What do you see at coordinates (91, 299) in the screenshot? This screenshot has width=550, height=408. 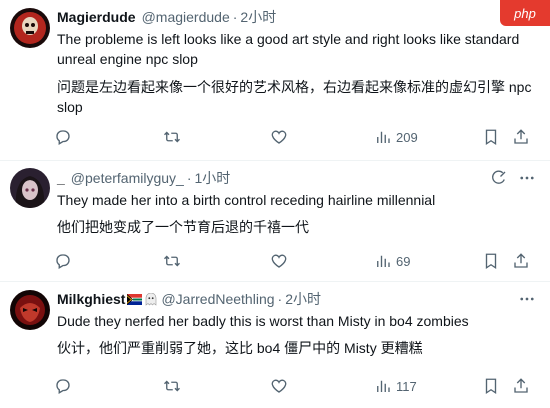 I see `display-name: Milkghiest` at bounding box center [91, 299].